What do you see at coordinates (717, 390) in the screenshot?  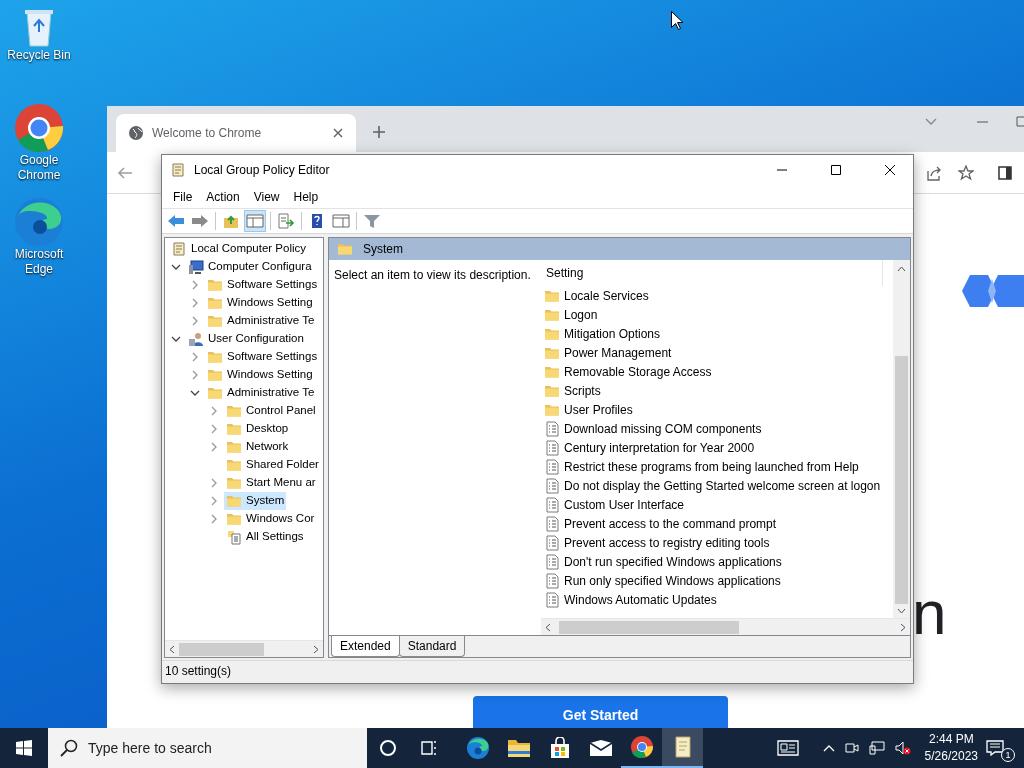 I see `setting-row: Scripts` at bounding box center [717, 390].